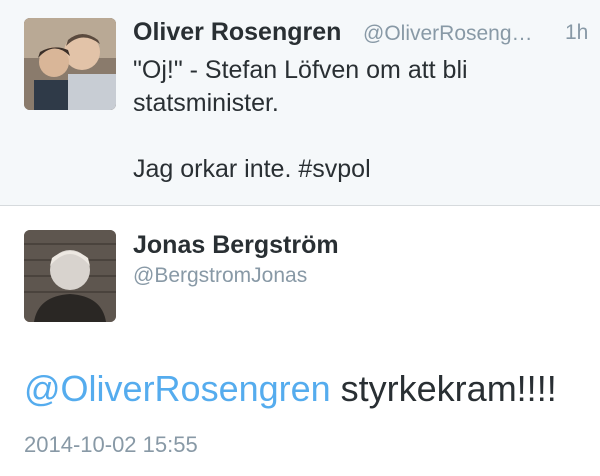 Image resolution: width=600 pixels, height=476 pixels. I want to click on avatar-jonas, so click(70, 276).